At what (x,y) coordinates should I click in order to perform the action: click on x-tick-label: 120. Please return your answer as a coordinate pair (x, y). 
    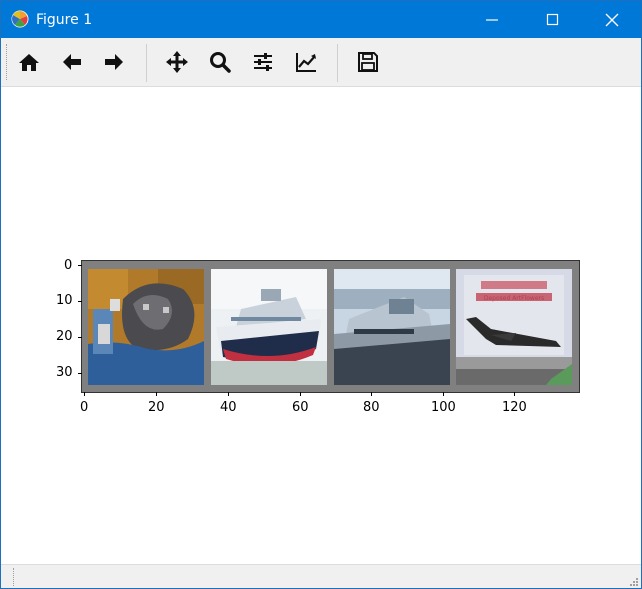
    Looking at the image, I should click on (514, 407).